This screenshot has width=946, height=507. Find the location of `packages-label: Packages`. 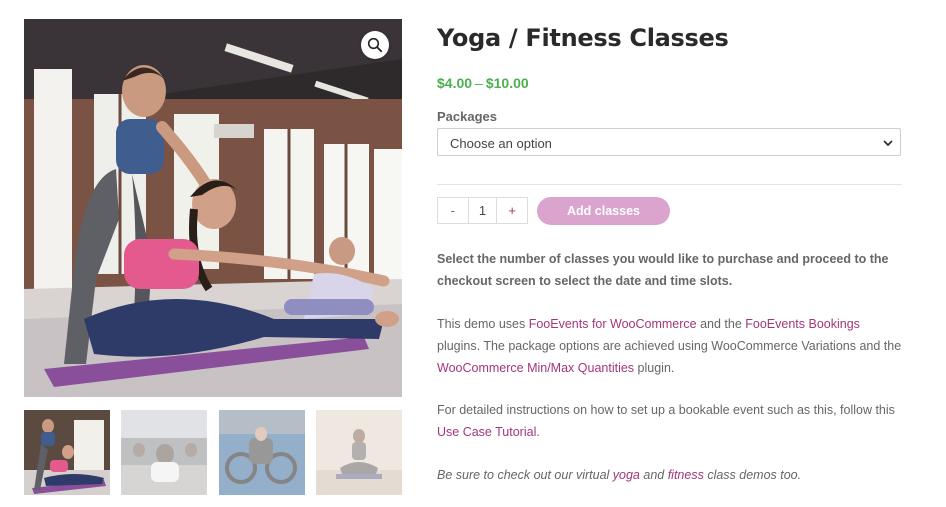

packages-label: Packages is located at coordinates (467, 116).